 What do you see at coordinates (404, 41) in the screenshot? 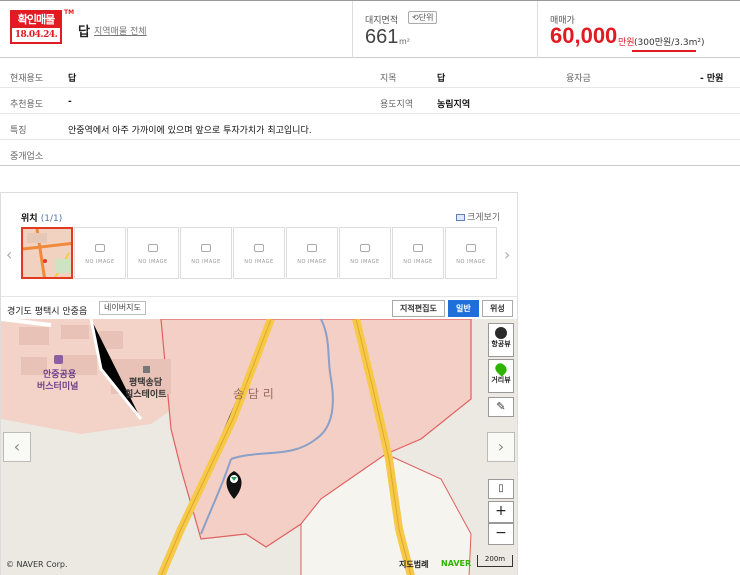
I see `land-area-unit: m²` at bounding box center [404, 41].